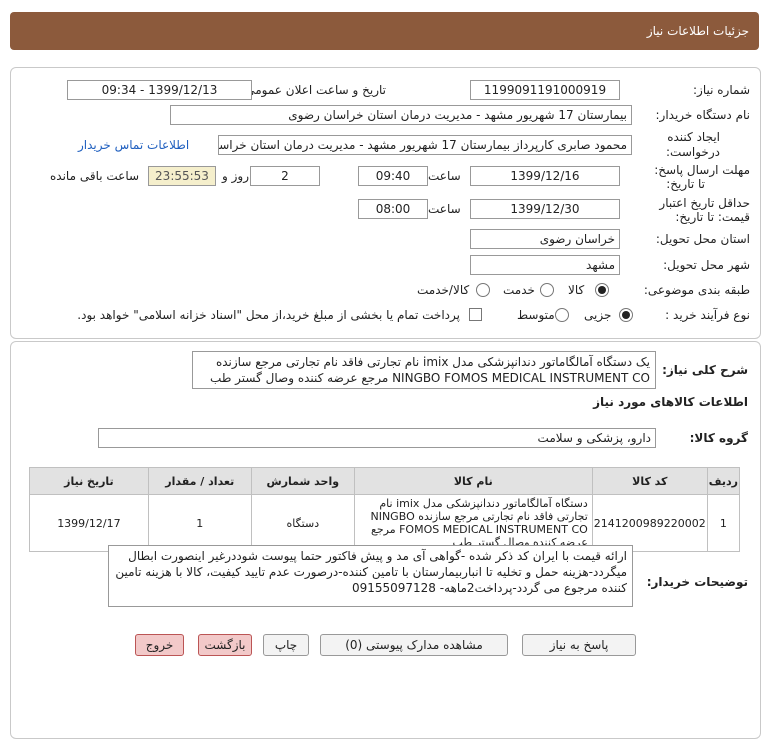  What do you see at coordinates (703, 115) in the screenshot?
I see `buyer-label: نام دستگاه خریدار:` at bounding box center [703, 115].